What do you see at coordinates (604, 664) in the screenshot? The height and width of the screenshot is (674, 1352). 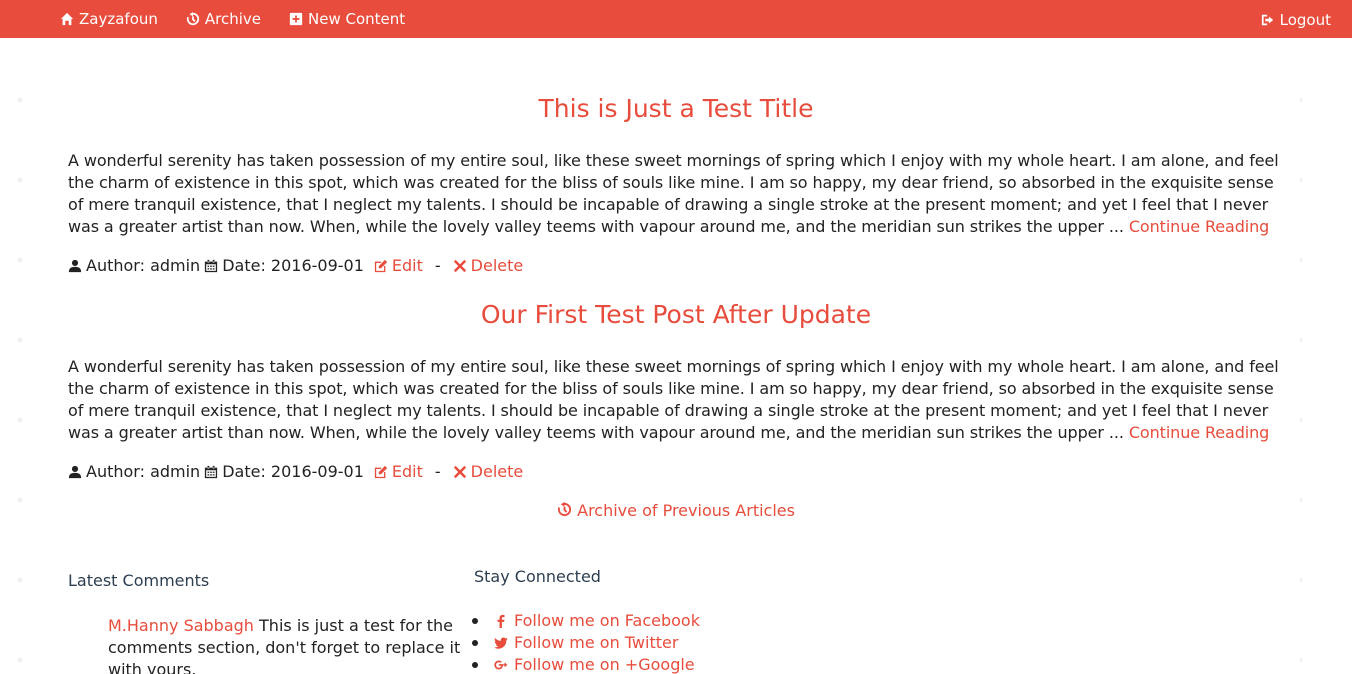 I see `google-plus-link-label: Follow me on +Google` at bounding box center [604, 664].